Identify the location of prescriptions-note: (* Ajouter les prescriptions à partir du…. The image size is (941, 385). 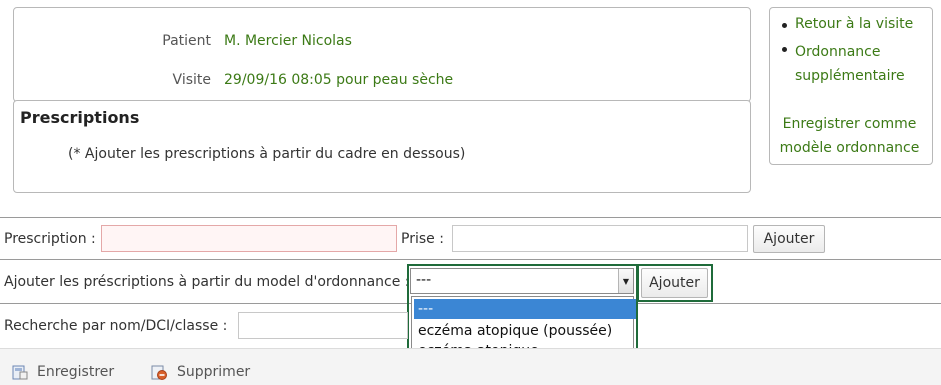
(267, 154).